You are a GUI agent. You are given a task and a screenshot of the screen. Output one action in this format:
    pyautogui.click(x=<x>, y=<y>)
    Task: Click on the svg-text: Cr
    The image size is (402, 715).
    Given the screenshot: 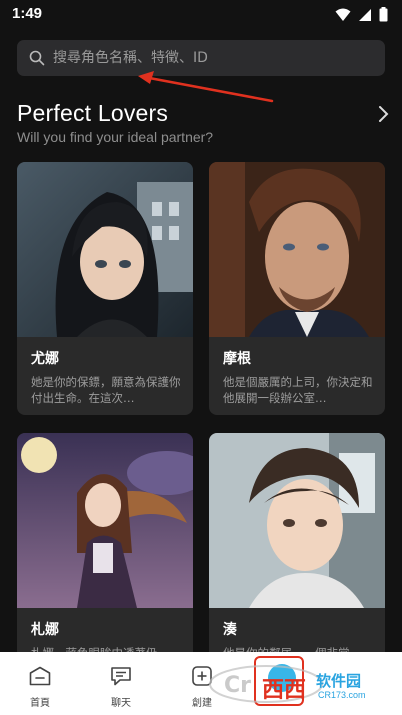 What is the action you would take?
    pyautogui.click(x=237, y=685)
    